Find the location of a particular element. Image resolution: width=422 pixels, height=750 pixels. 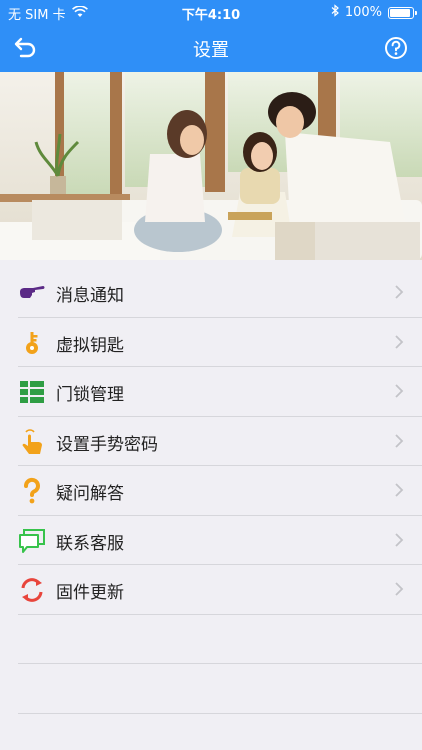

menu-item-label: 消息通知 is located at coordinates (90, 296).